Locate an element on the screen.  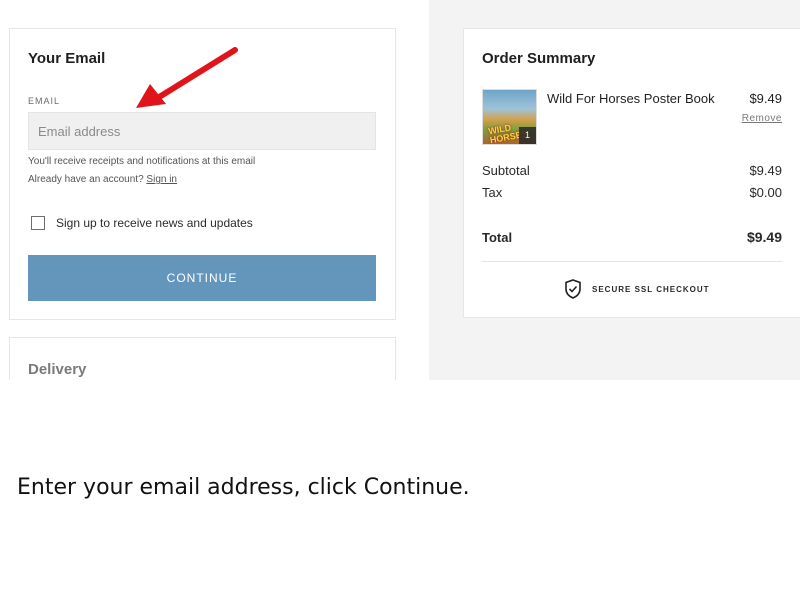
order-summary-title: Order Summary is located at coordinates (539, 58).